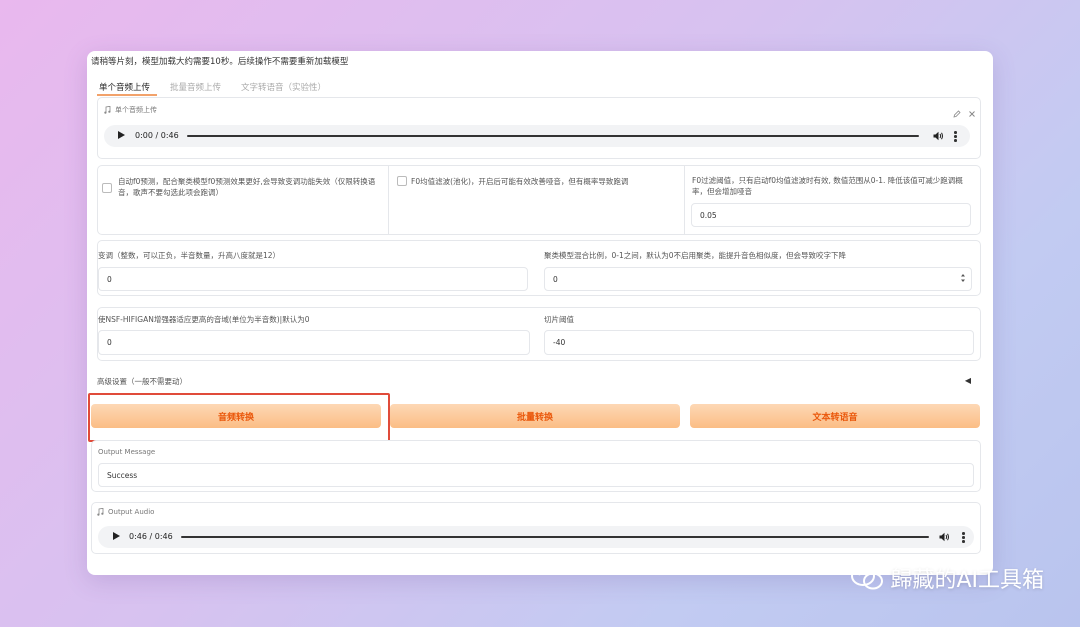 Image resolution: width=1080 pixels, height=627 pixels. I want to click on upload-progress-track, so click(553, 136).